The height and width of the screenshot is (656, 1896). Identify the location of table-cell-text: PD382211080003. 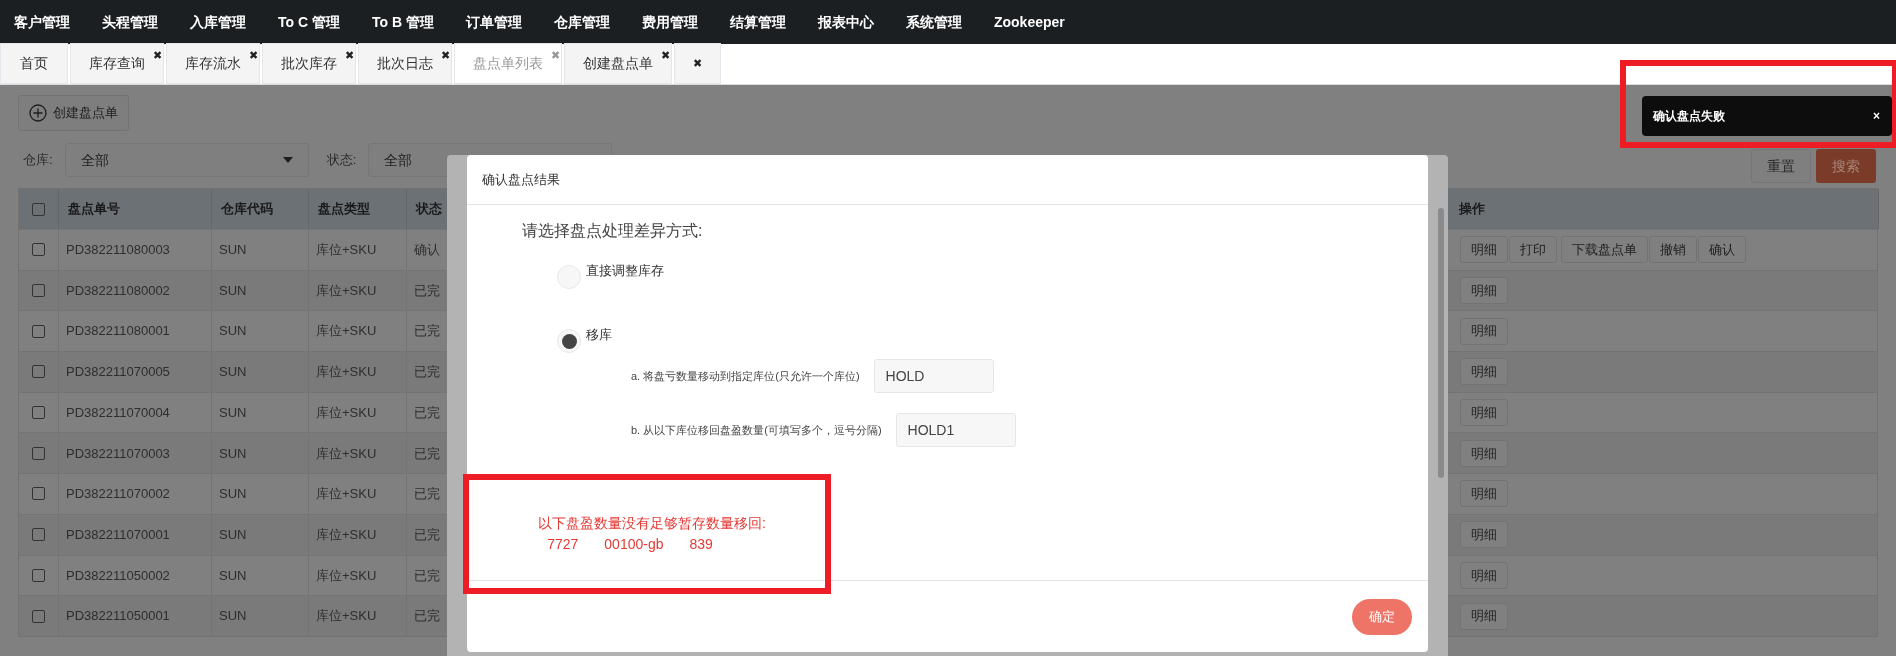
(118, 250).